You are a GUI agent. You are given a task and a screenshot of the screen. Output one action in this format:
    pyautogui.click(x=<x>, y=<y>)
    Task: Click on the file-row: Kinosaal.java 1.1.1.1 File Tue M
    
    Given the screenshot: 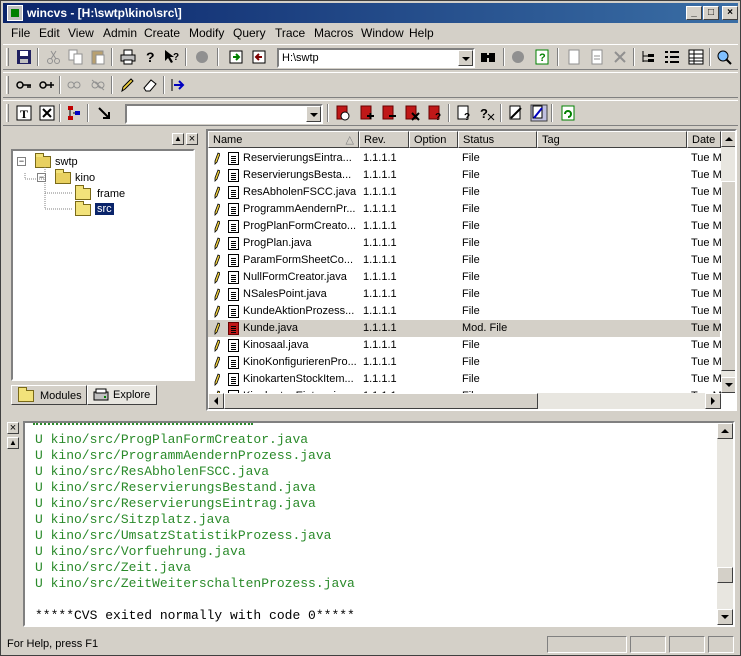 What is the action you would take?
    pyautogui.click(x=464, y=345)
    